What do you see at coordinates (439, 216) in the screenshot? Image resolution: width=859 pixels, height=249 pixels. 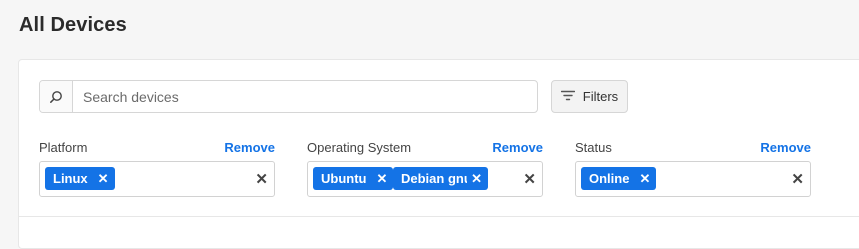 I see `card-divider` at bounding box center [439, 216].